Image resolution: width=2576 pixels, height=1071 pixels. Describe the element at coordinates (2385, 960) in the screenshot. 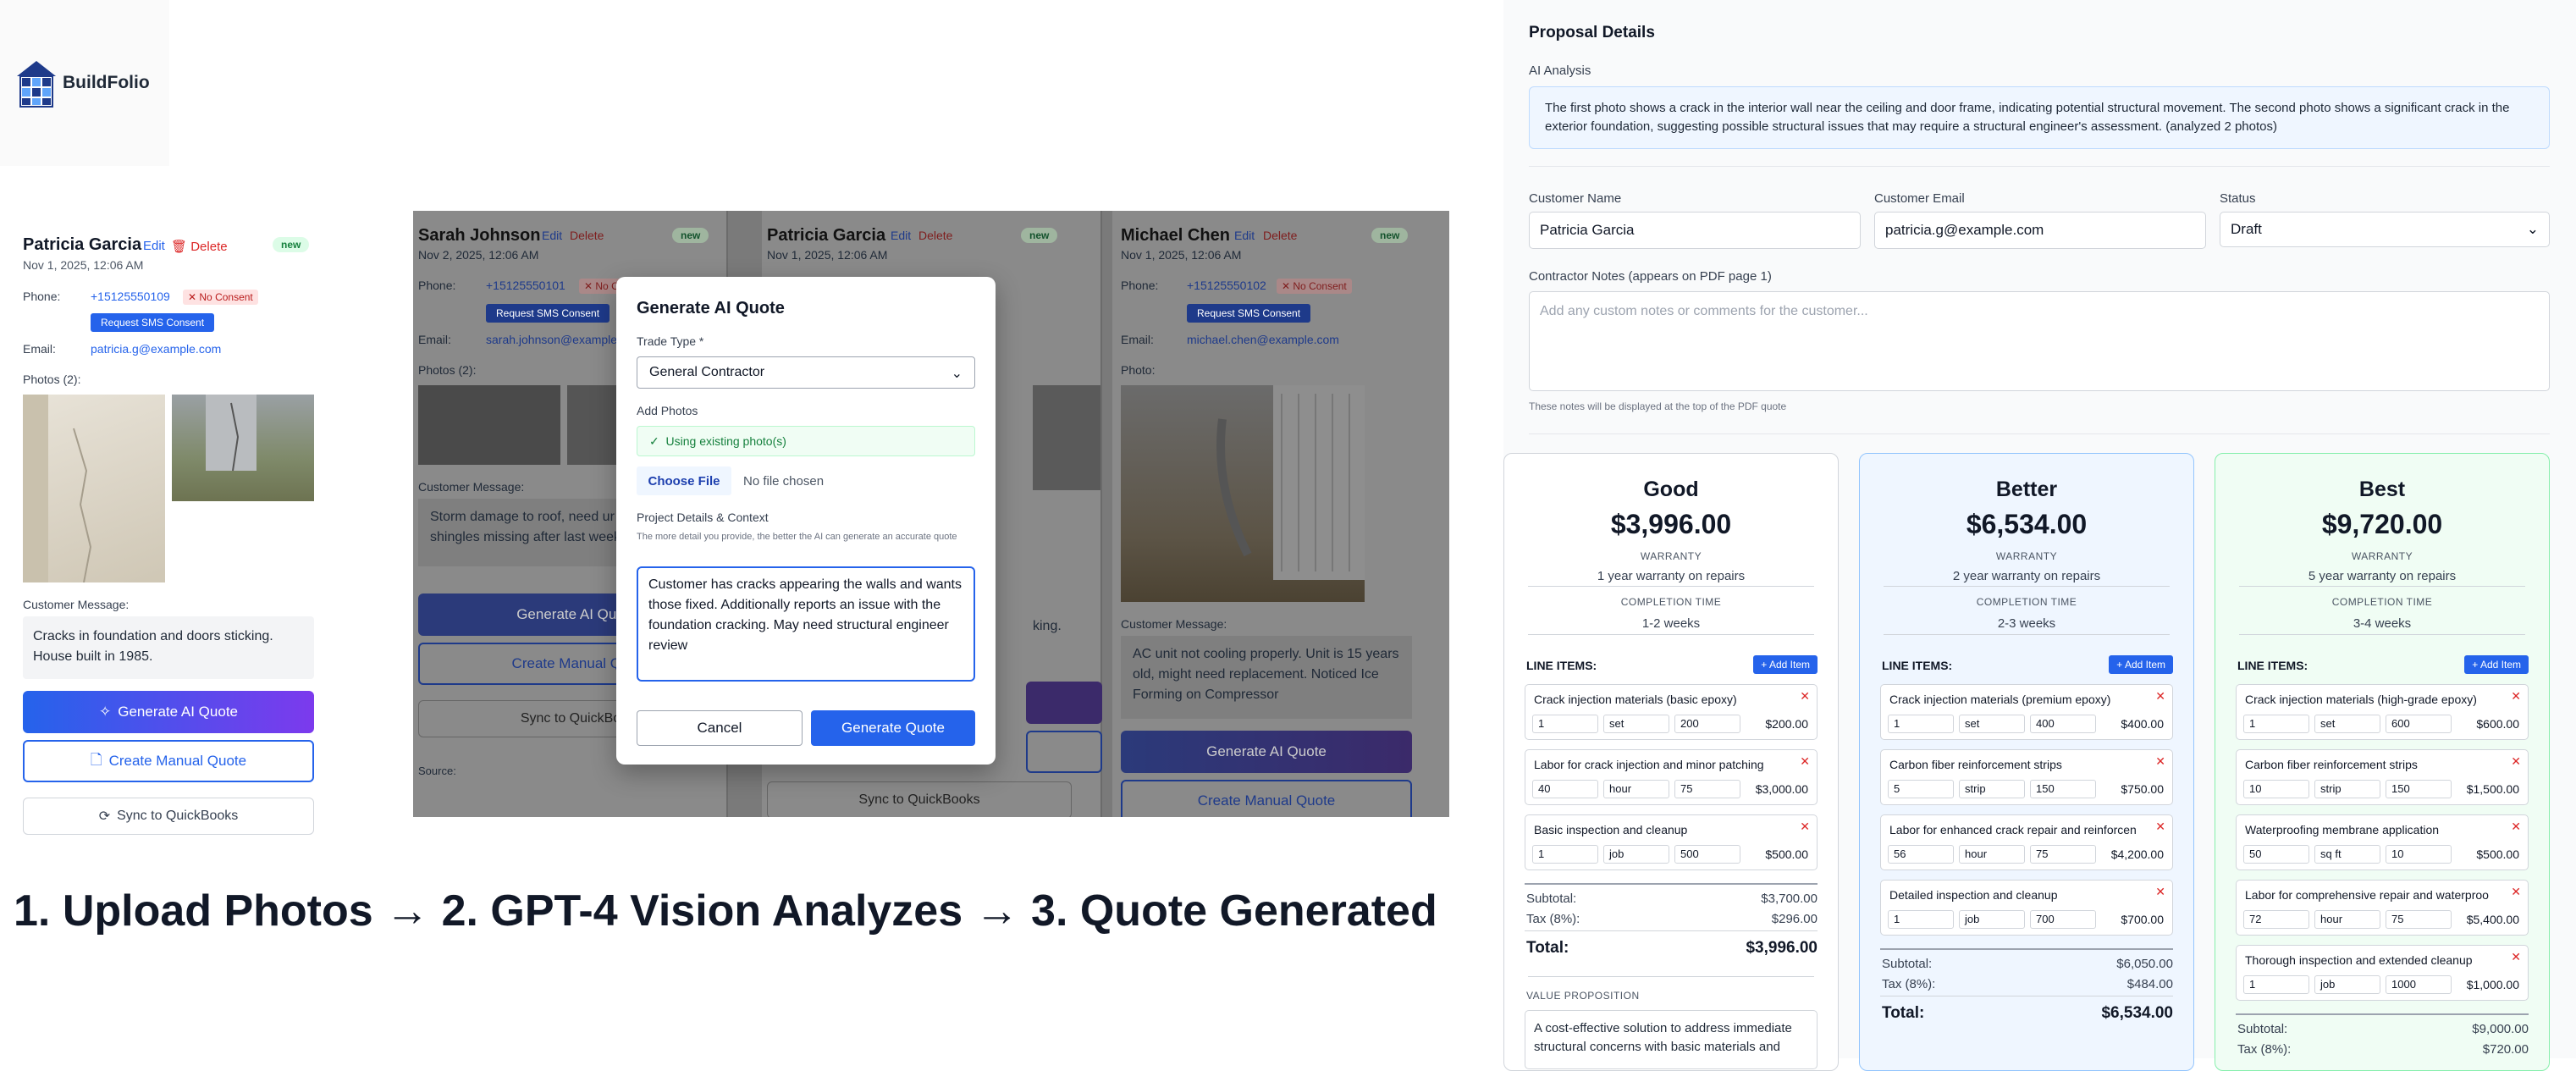

I see `line-item-name: Thorough inspection and extended cleanup` at that location.